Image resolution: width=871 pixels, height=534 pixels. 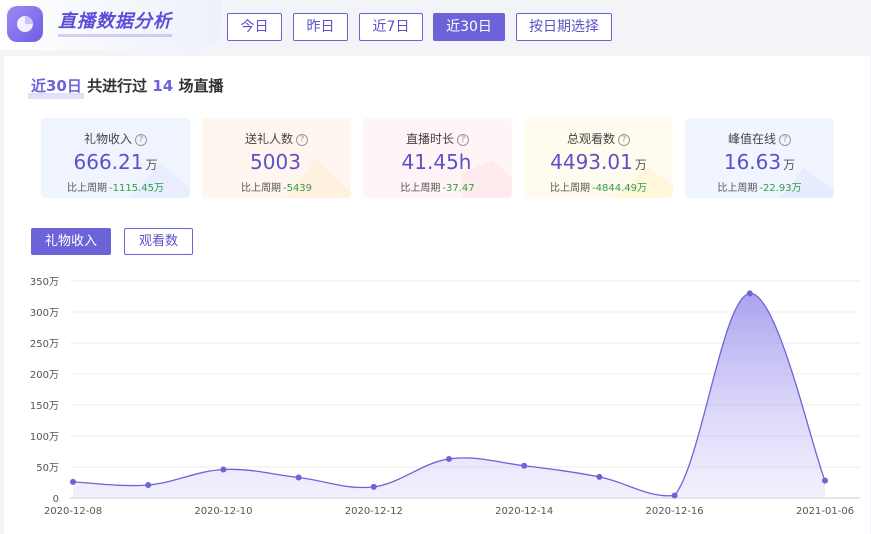 I want to click on stat-delta: -5439, so click(x=297, y=188).